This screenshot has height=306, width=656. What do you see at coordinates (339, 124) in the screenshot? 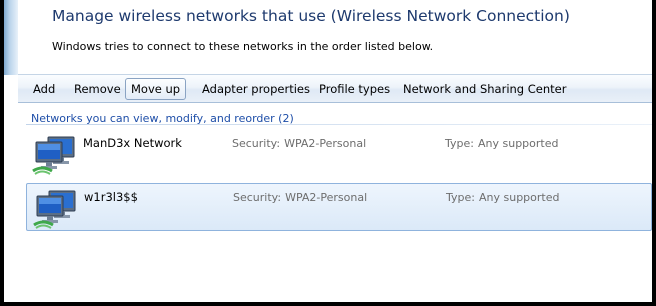
I see `group-divider` at bounding box center [339, 124].